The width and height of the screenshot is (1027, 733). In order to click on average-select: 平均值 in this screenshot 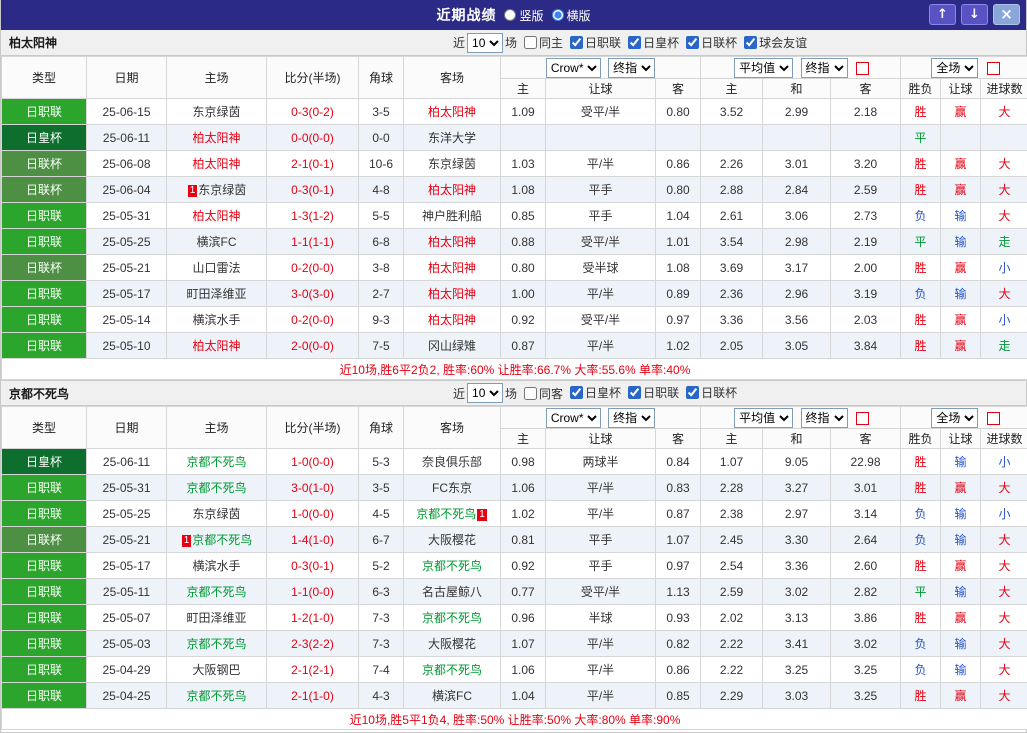, I will do `click(764, 417)`.